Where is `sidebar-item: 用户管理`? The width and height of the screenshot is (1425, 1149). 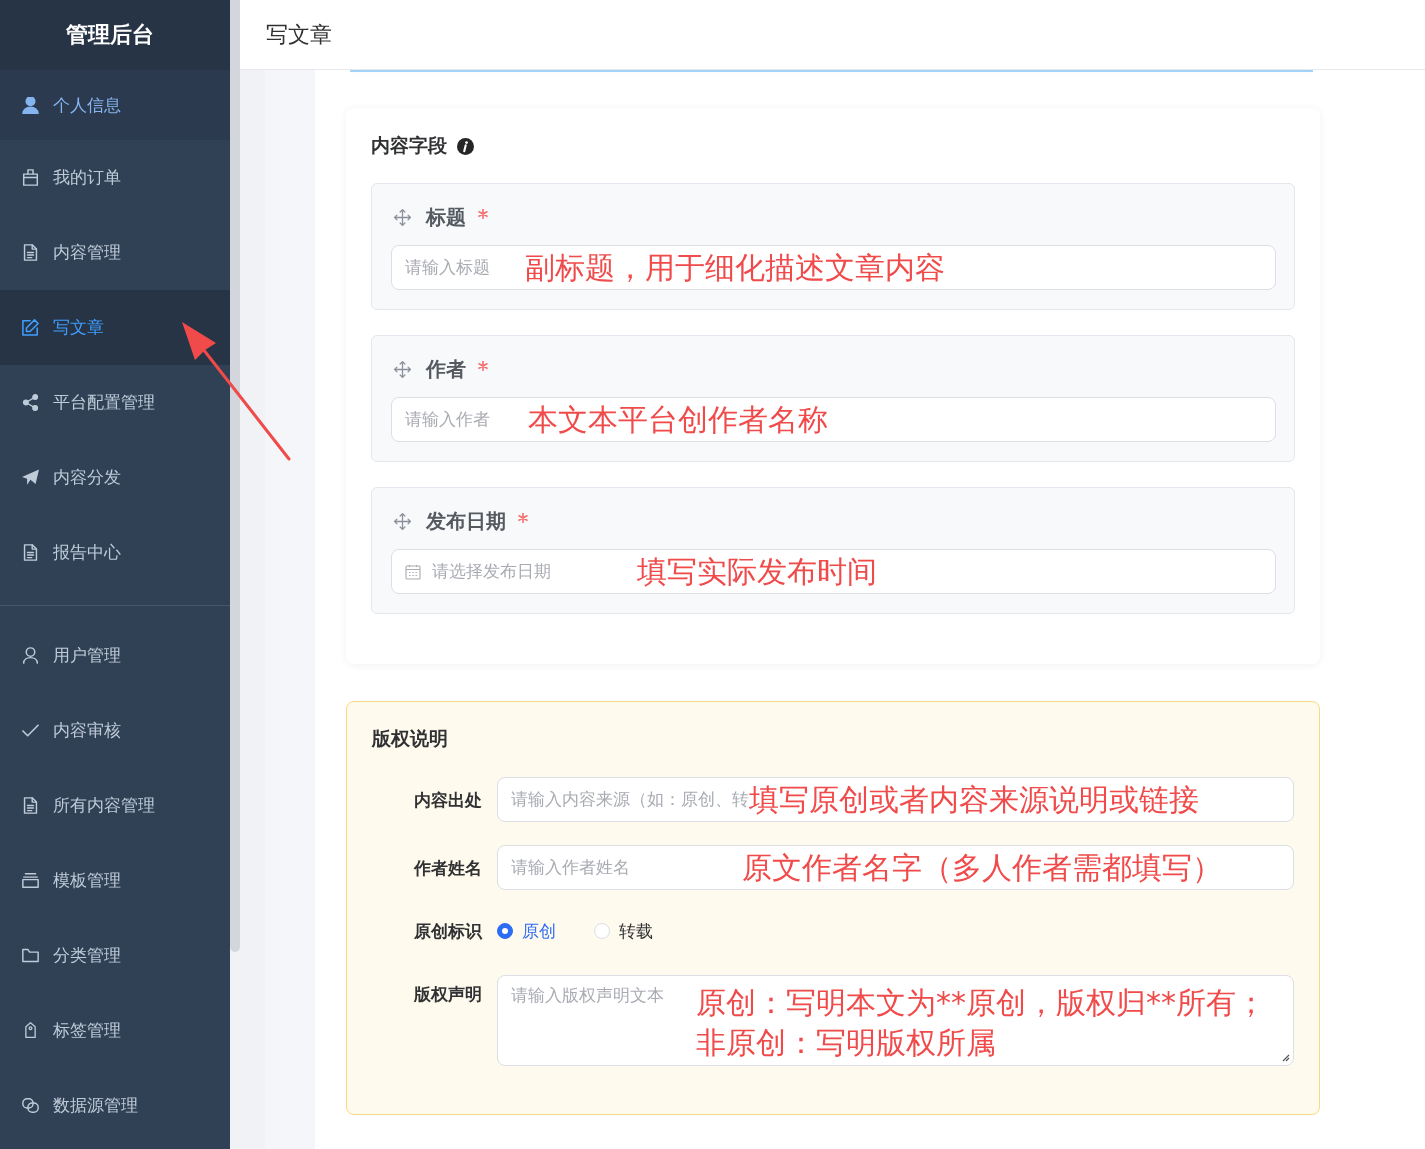
sidebar-item: 用户管理 is located at coordinates (115, 655).